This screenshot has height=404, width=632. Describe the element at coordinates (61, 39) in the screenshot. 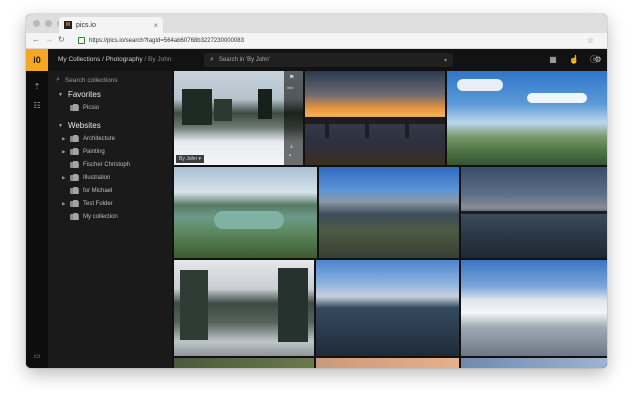

I see `reload-icon: ↻` at that location.